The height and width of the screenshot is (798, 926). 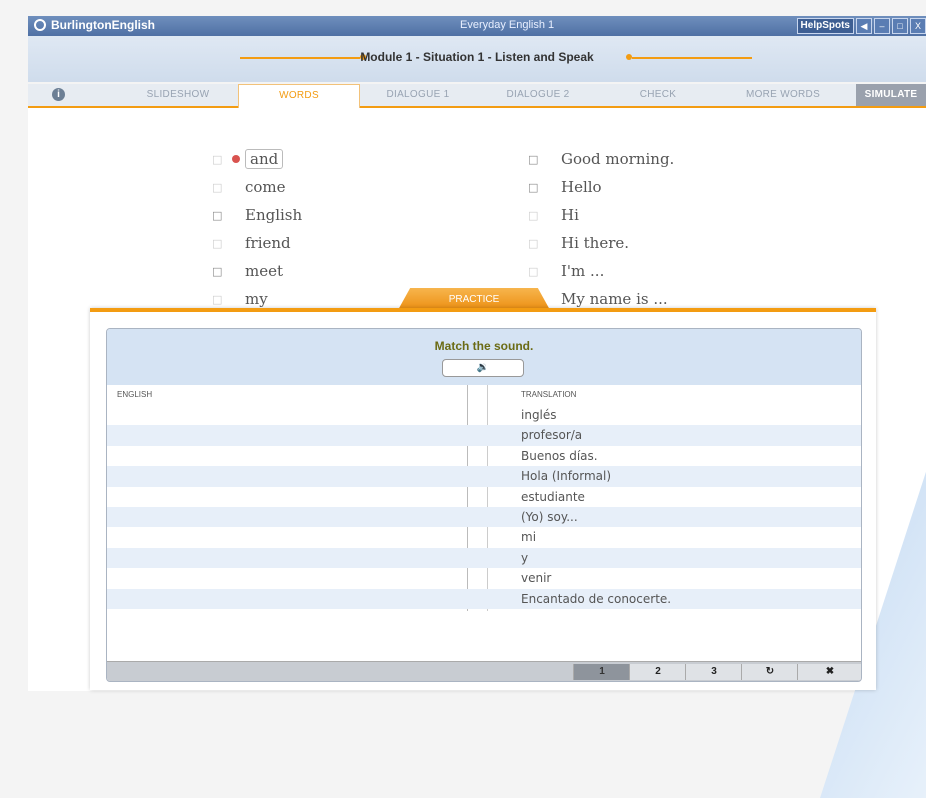 I want to click on close-window-icon: X, so click(x=918, y=26).